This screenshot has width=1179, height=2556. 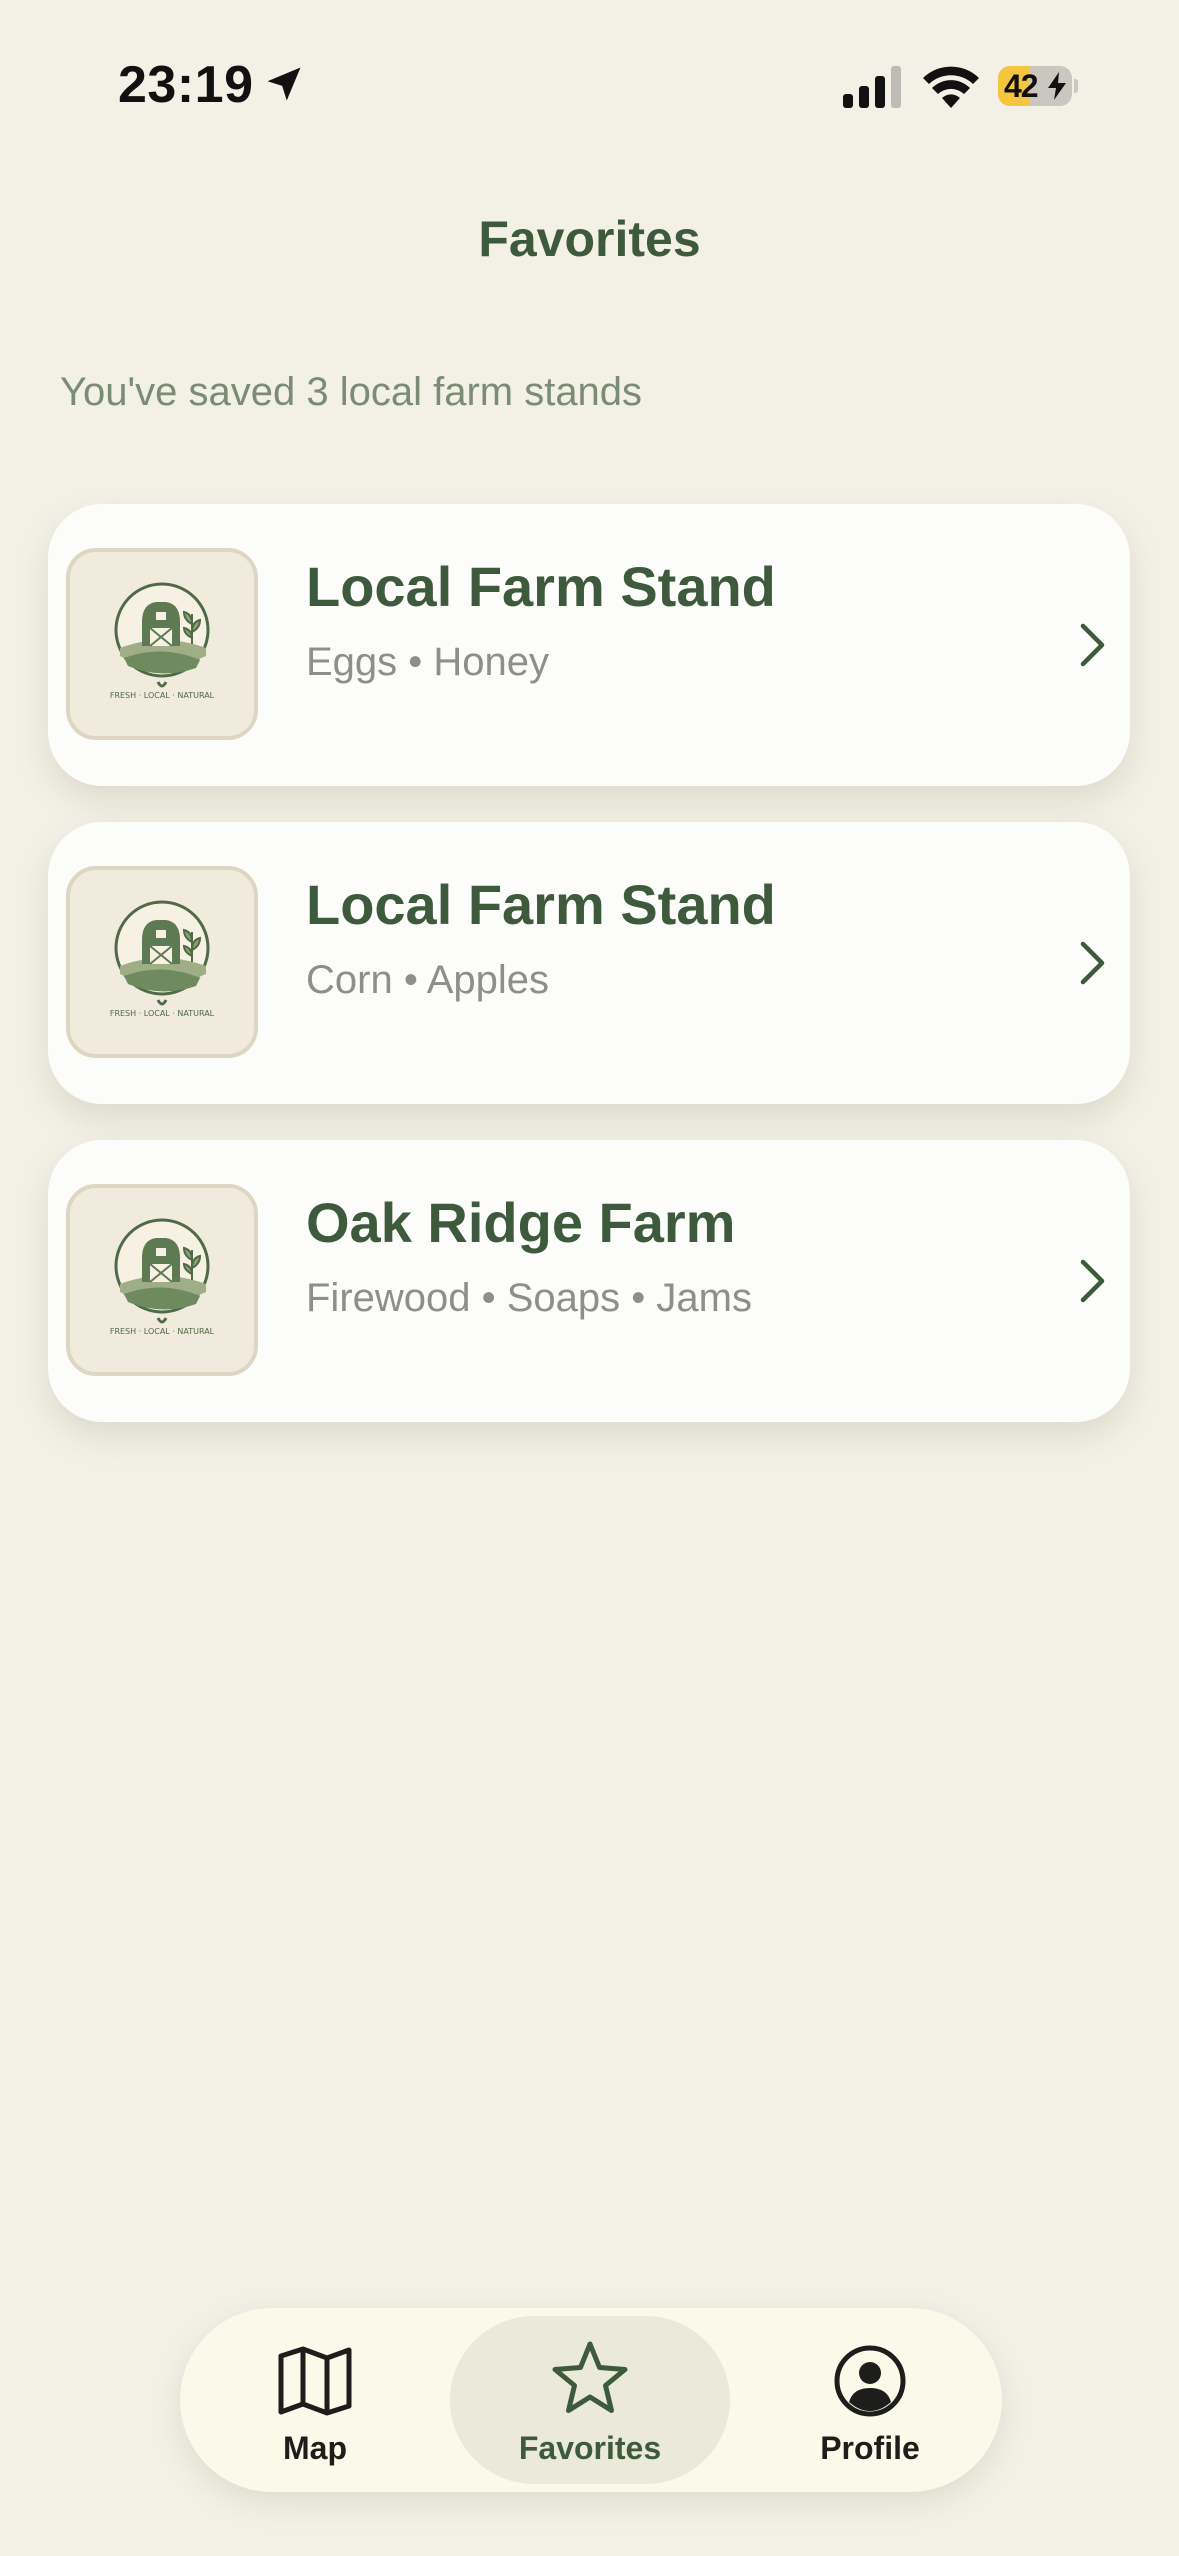 I want to click on profile-icon, so click(x=870, y=2381).